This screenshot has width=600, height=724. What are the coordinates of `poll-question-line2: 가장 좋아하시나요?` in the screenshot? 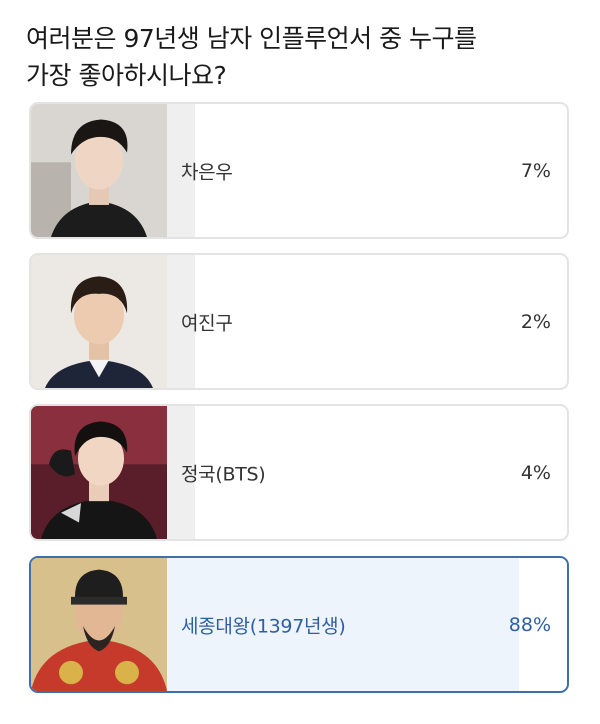 It's located at (126, 75).